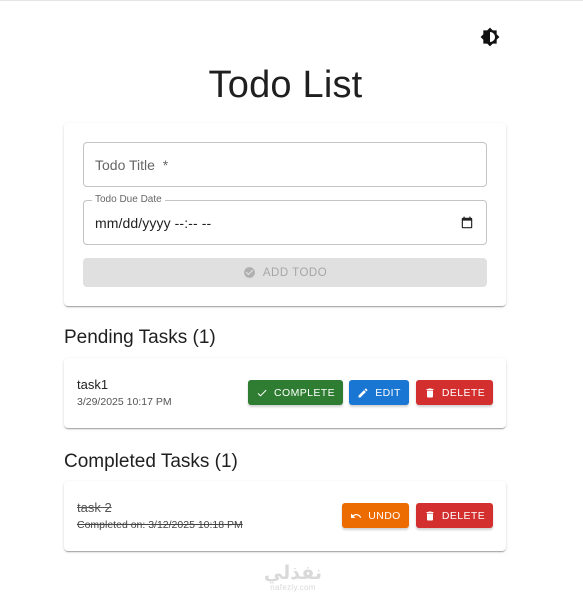 This screenshot has width=583, height=599. What do you see at coordinates (160, 525) in the screenshot?
I see `task-completed-on: Completed on: 3/12/2025 10:18 PM` at bounding box center [160, 525].